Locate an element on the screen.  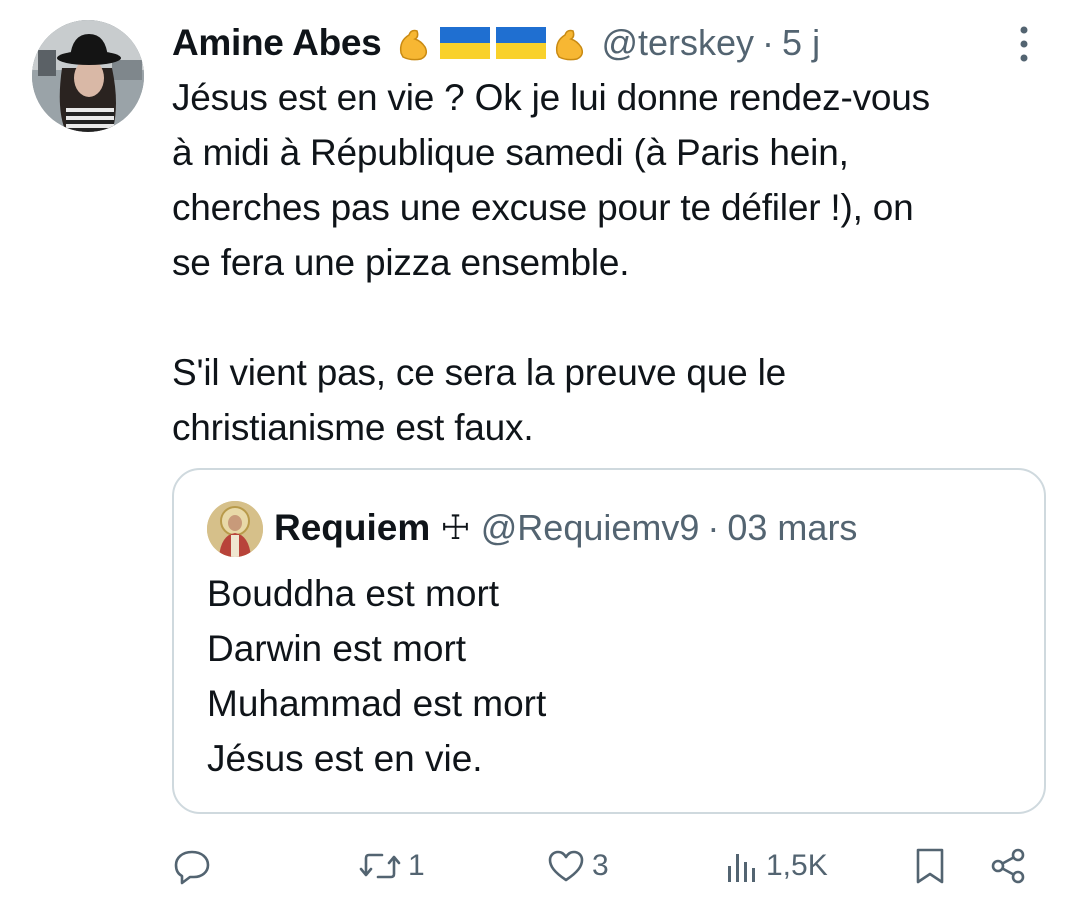
retweet-button: 1 is located at coordinates (391, 866).